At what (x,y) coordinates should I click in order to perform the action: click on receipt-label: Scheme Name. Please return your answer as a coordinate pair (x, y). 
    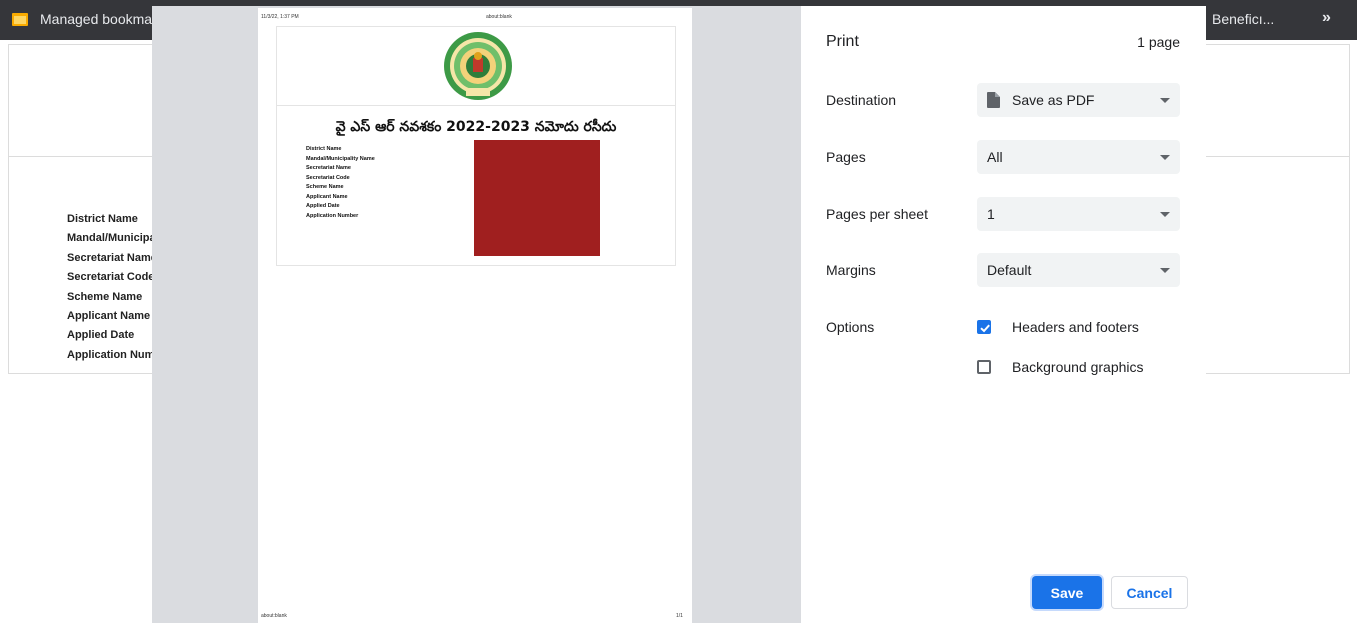
    Looking at the image, I should click on (325, 187).